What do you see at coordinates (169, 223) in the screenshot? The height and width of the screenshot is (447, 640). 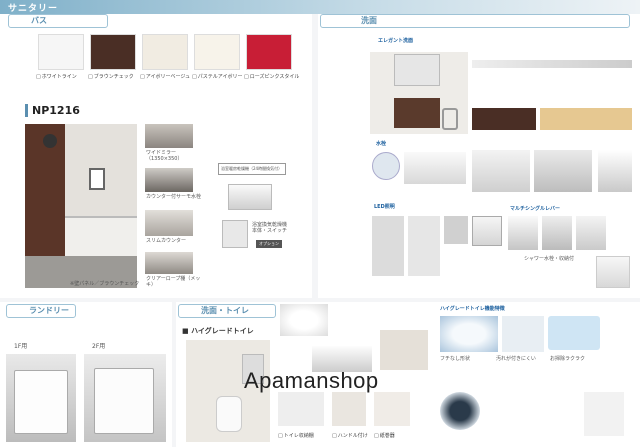 I see `feature-counter-photo` at bounding box center [169, 223].